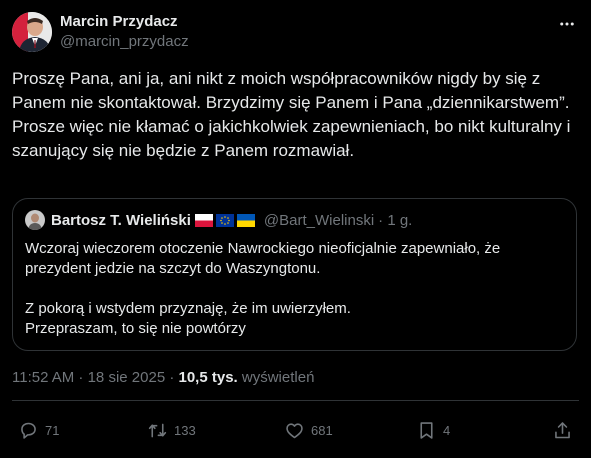 This screenshot has height=458, width=591. I want to click on repost-count: 133, so click(185, 430).